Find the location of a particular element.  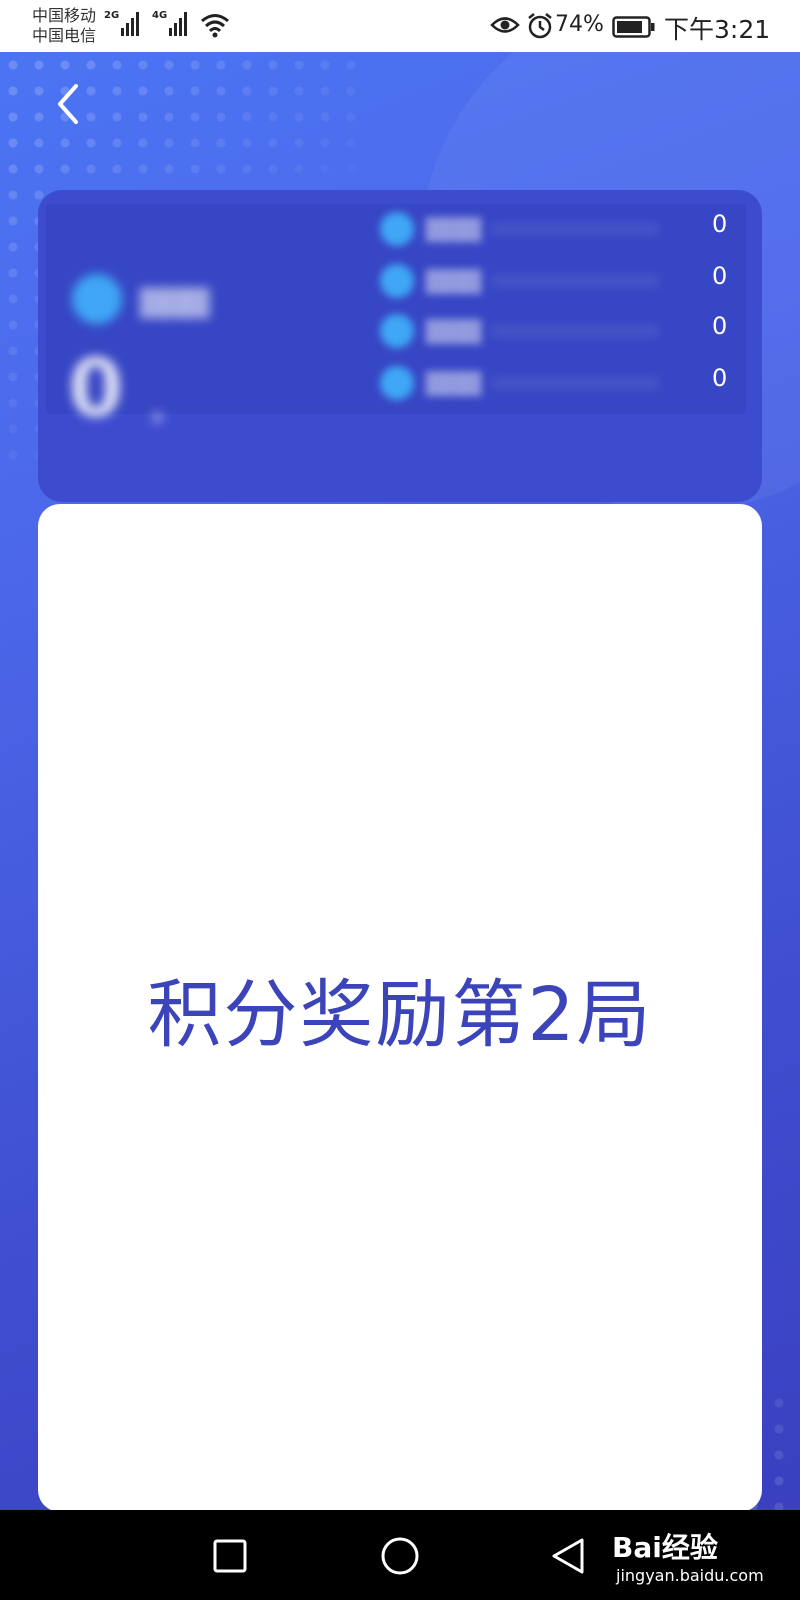

chevron-left-icon is located at coordinates (68, 104).